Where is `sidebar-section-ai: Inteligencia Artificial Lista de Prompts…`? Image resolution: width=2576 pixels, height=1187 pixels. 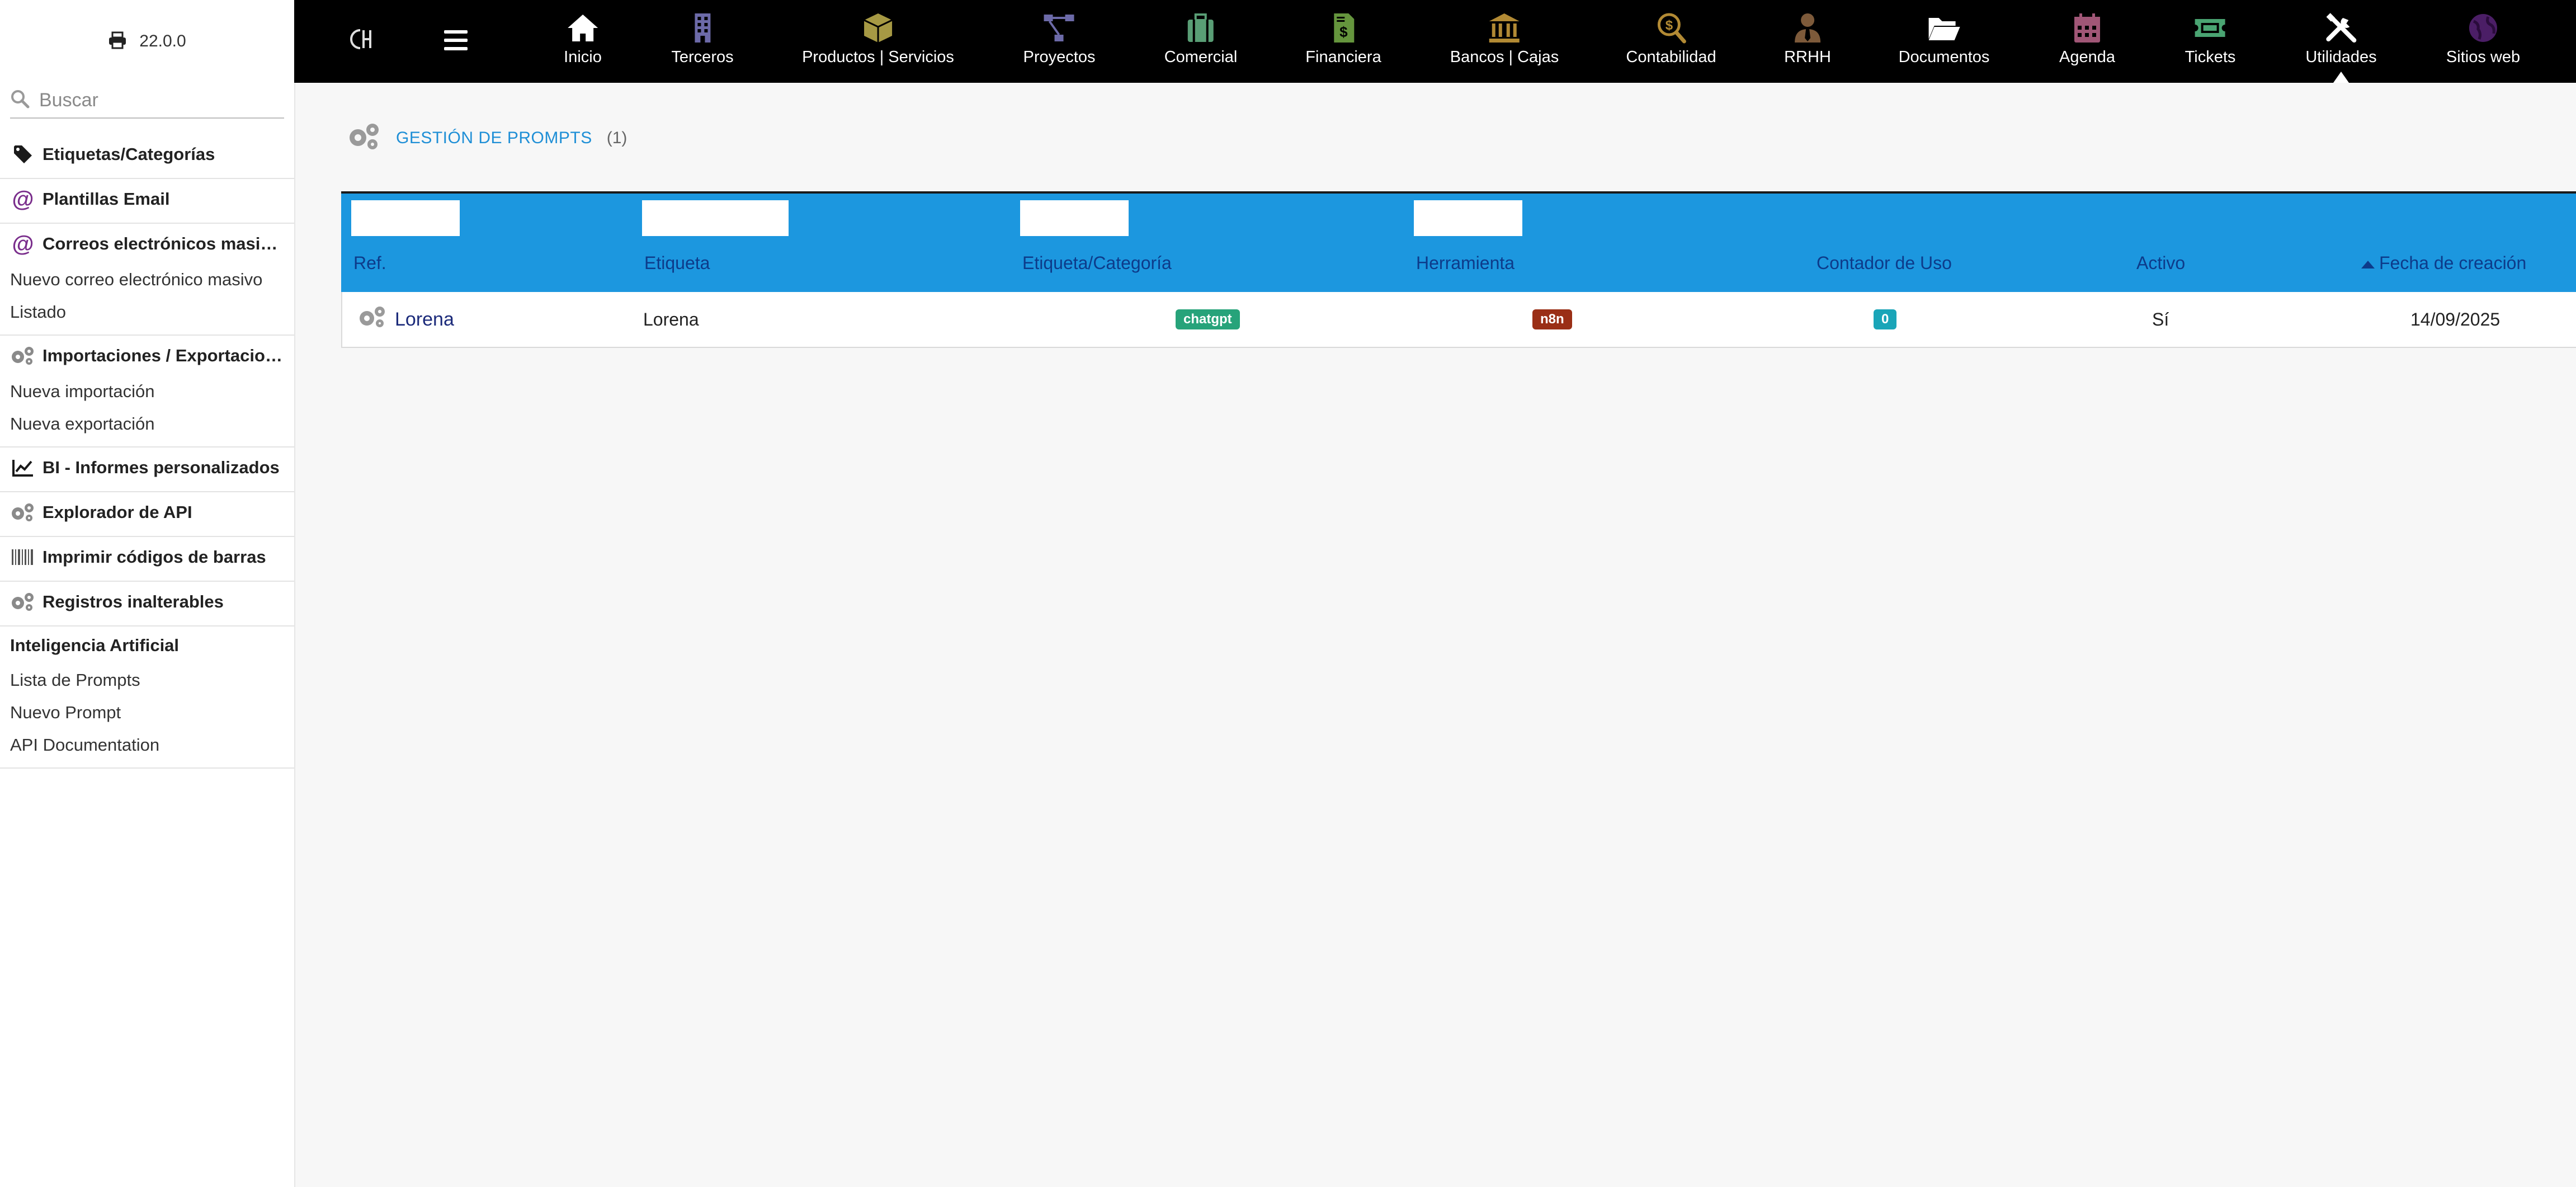
sidebar-section-ai: Inteligencia Artificial Lista de Prompts… is located at coordinates (147, 698).